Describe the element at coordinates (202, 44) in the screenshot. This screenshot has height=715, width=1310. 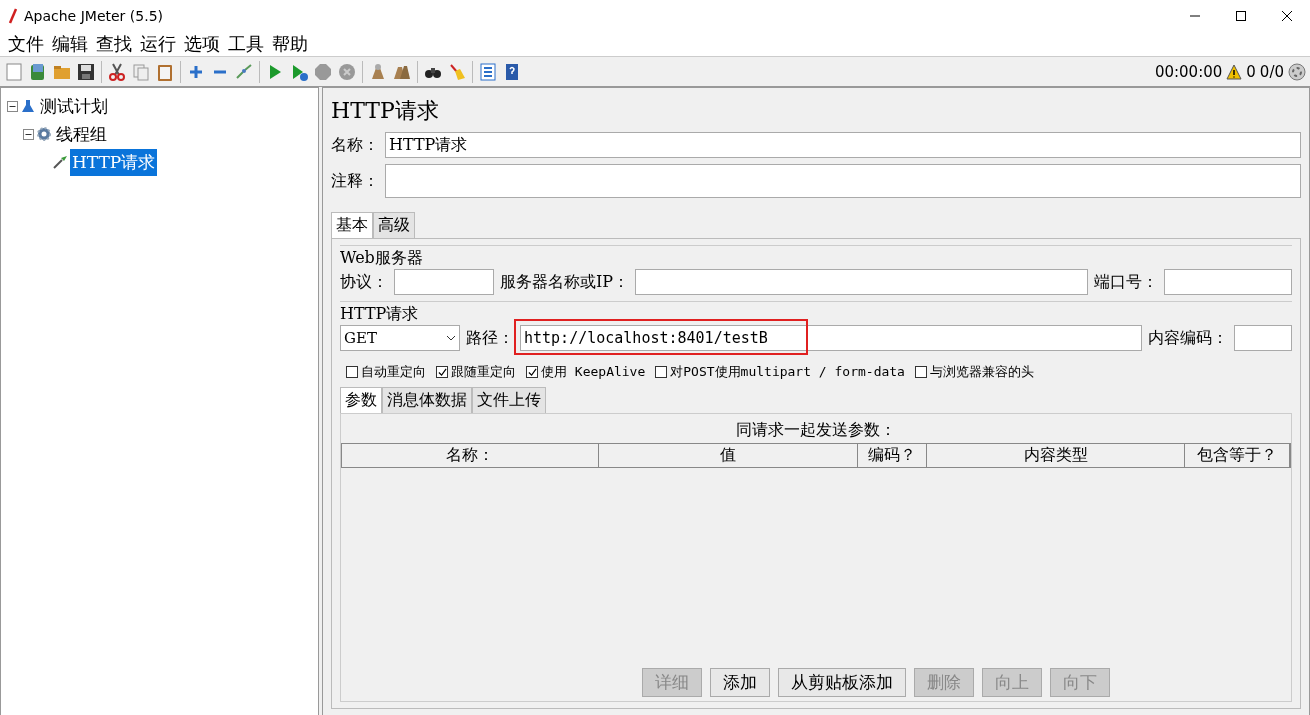
I see `menu-item: 选项` at that location.